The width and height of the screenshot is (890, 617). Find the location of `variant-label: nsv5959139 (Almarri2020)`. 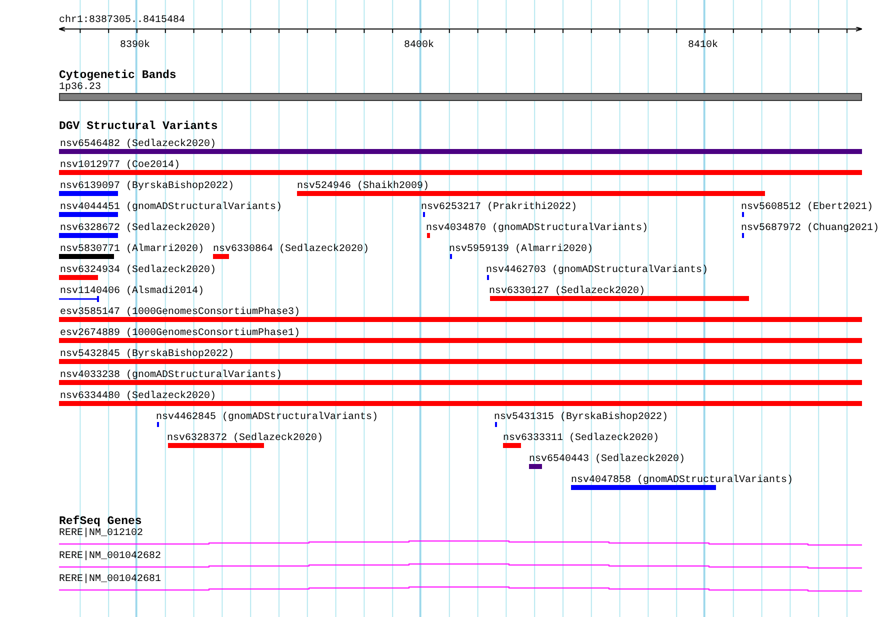

variant-label: nsv5959139 (Almarri2020) is located at coordinates (521, 249).